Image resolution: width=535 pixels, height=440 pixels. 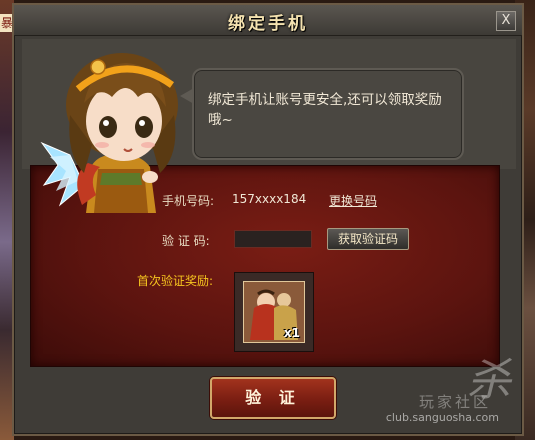 What do you see at coordinates (273, 239) in the screenshot?
I see `verification-code-input` at bounding box center [273, 239].